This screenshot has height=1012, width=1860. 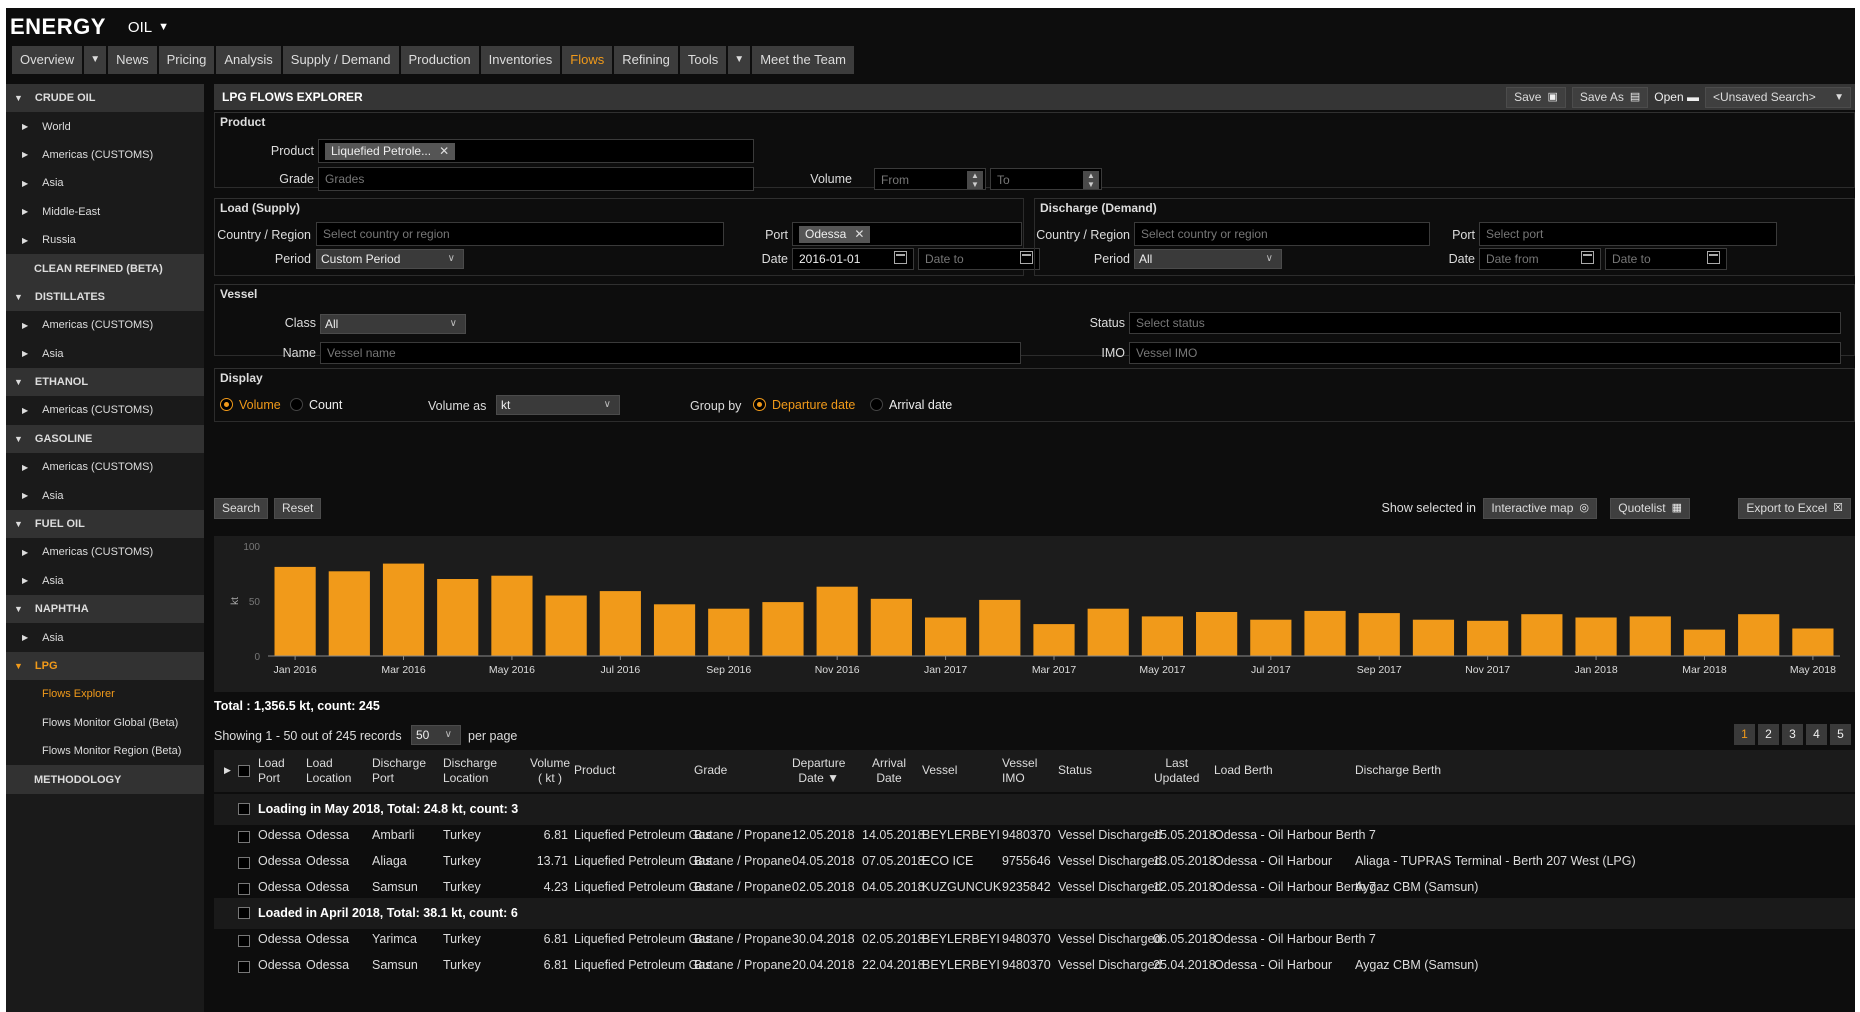 I want to click on tab-tools: Tools, so click(x=703, y=60).